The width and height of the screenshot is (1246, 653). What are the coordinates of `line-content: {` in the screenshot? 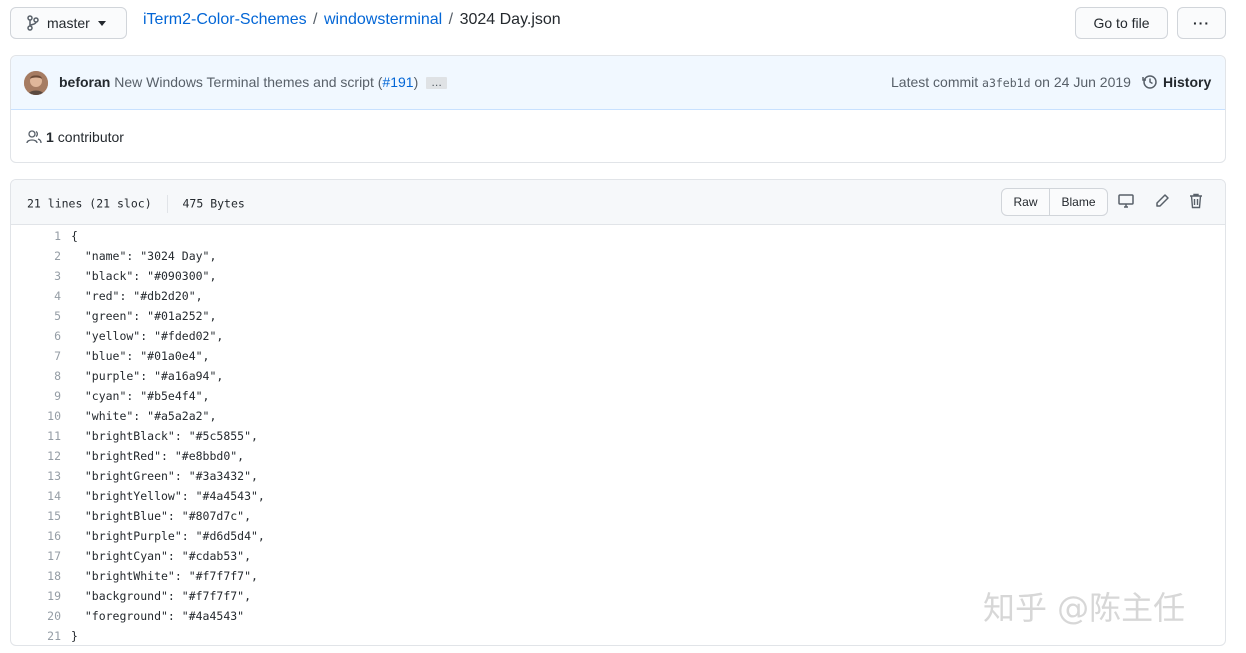 It's located at (74, 236).